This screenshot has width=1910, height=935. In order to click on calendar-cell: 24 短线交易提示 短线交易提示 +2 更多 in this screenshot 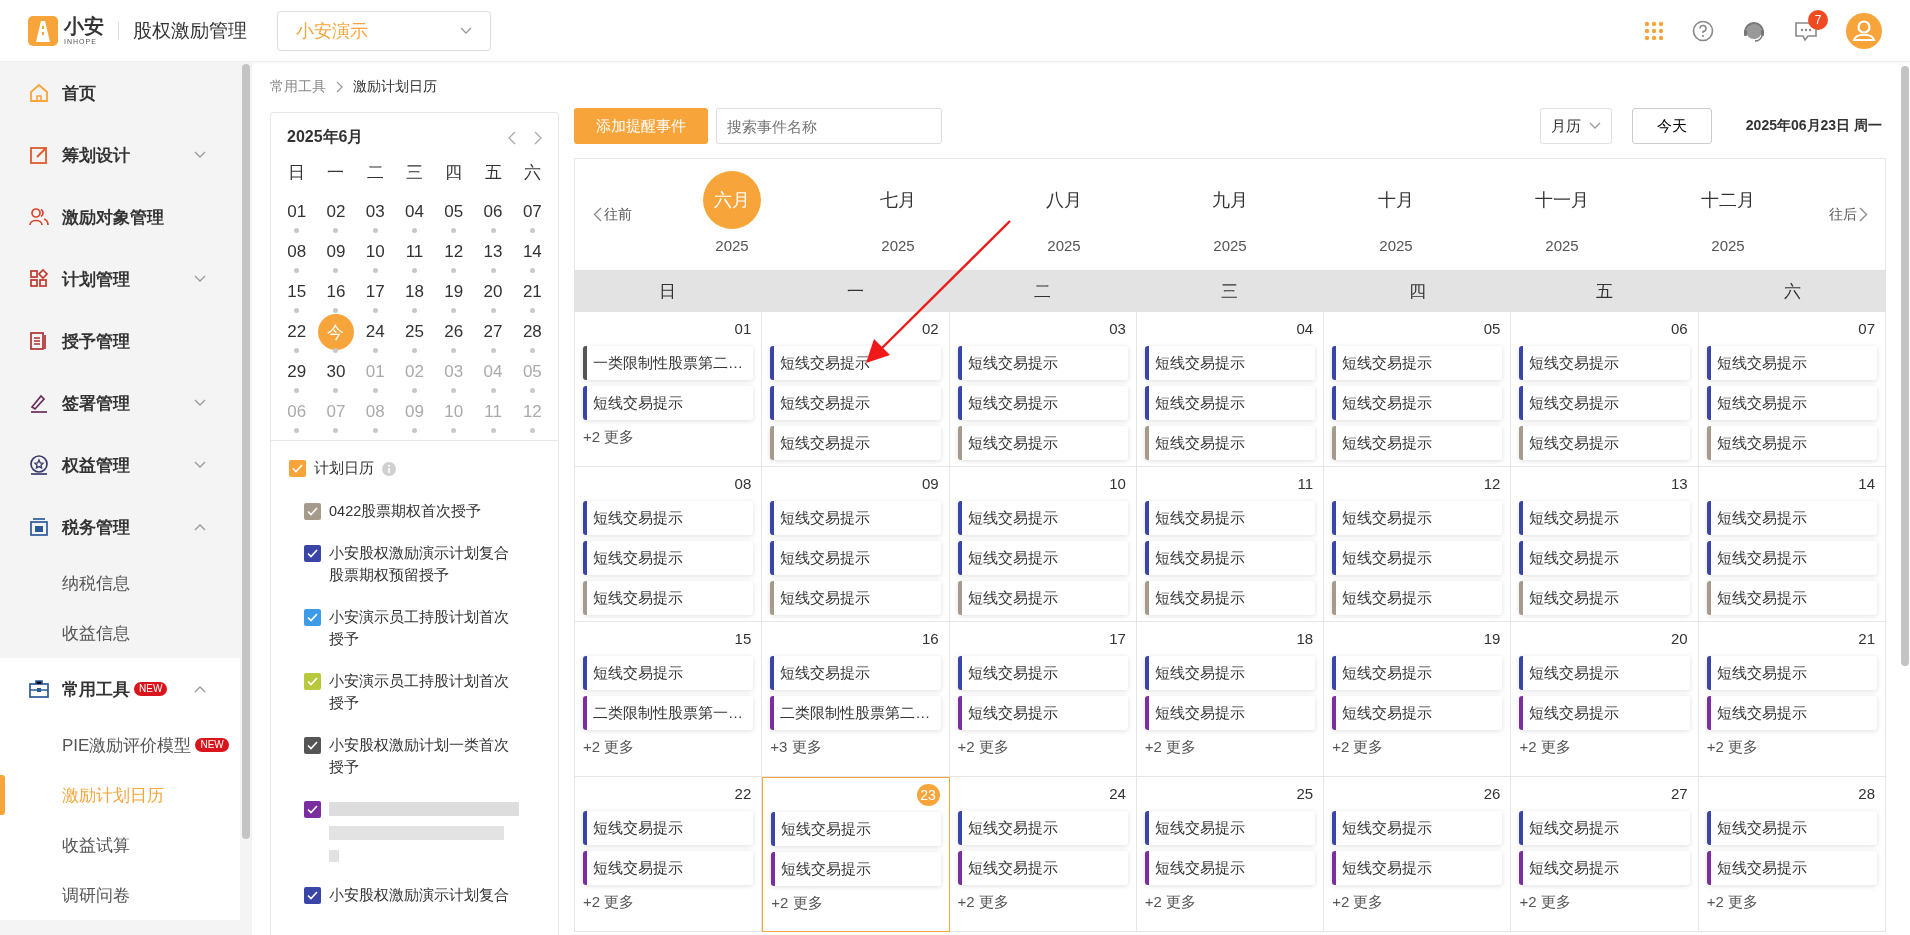, I will do `click(1043, 854)`.